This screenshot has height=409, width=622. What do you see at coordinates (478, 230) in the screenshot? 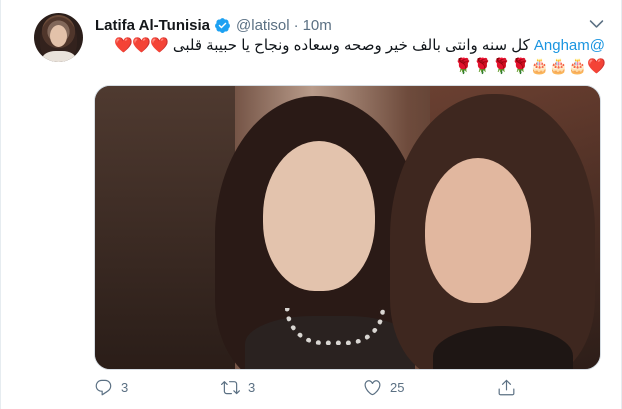
I see `photo-person-right-face` at bounding box center [478, 230].